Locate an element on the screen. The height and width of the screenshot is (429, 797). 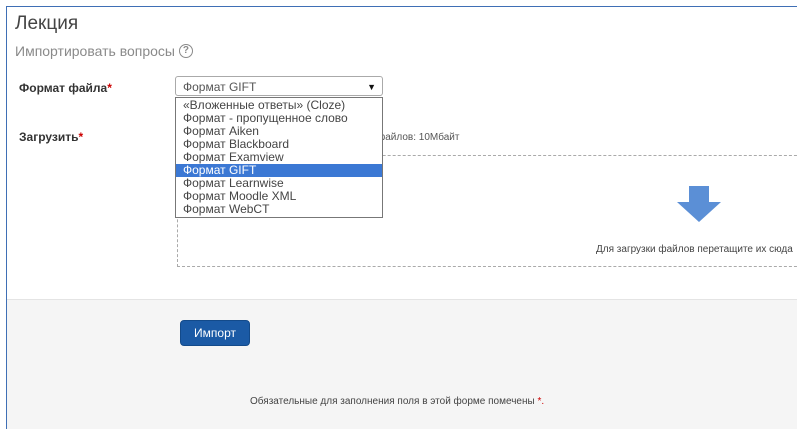
page-subtitle: Импортировать вопросы ? is located at coordinates (104, 51).